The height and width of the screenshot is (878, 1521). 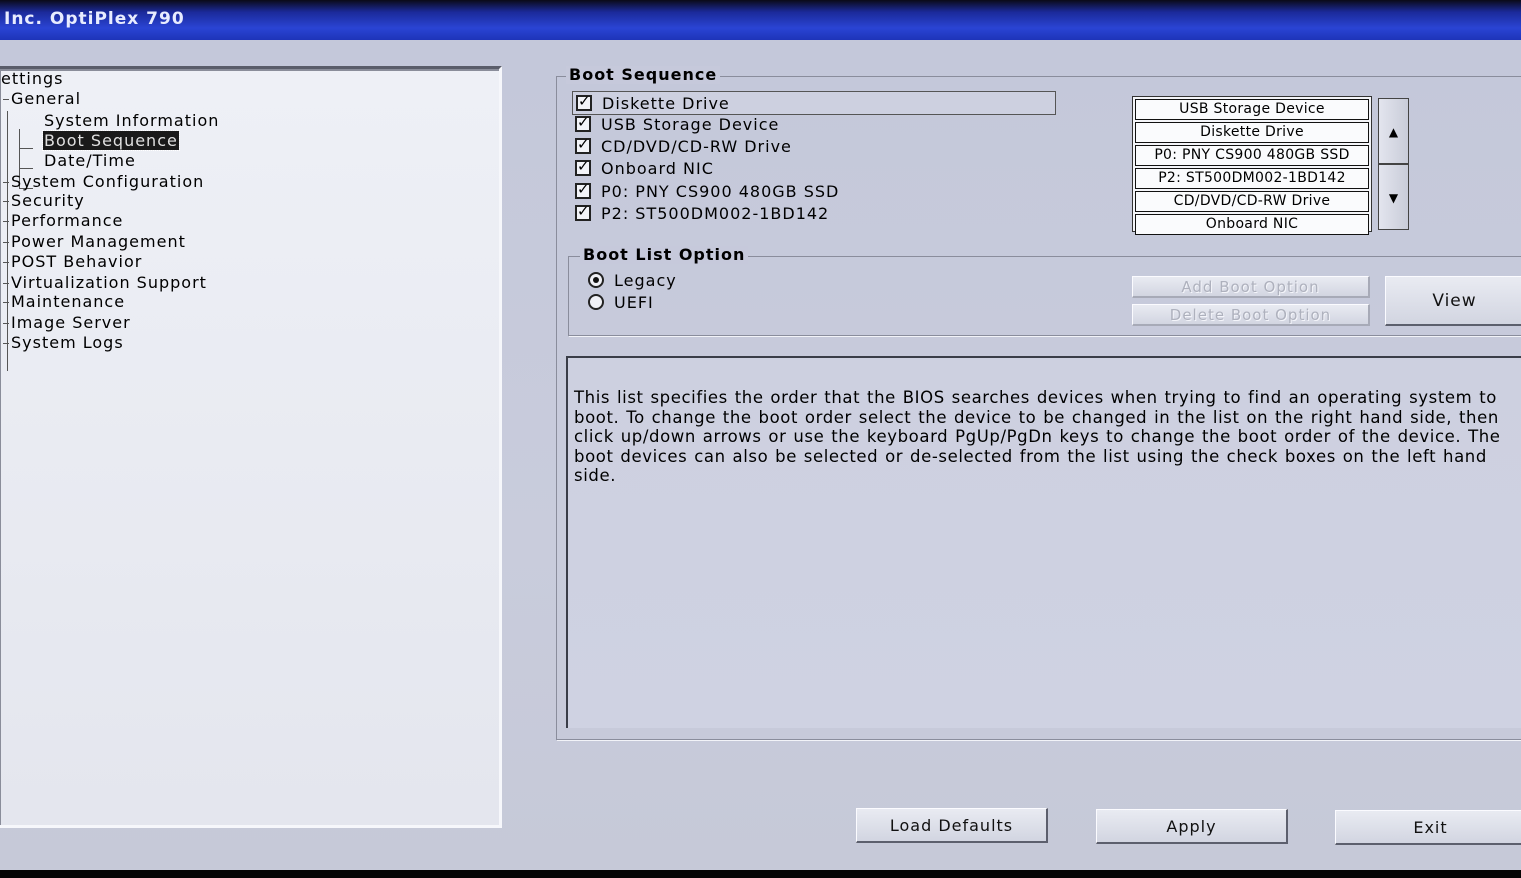 I want to click on boot-device-label: CD/DVD/CD-RW Drive, so click(x=696, y=146).